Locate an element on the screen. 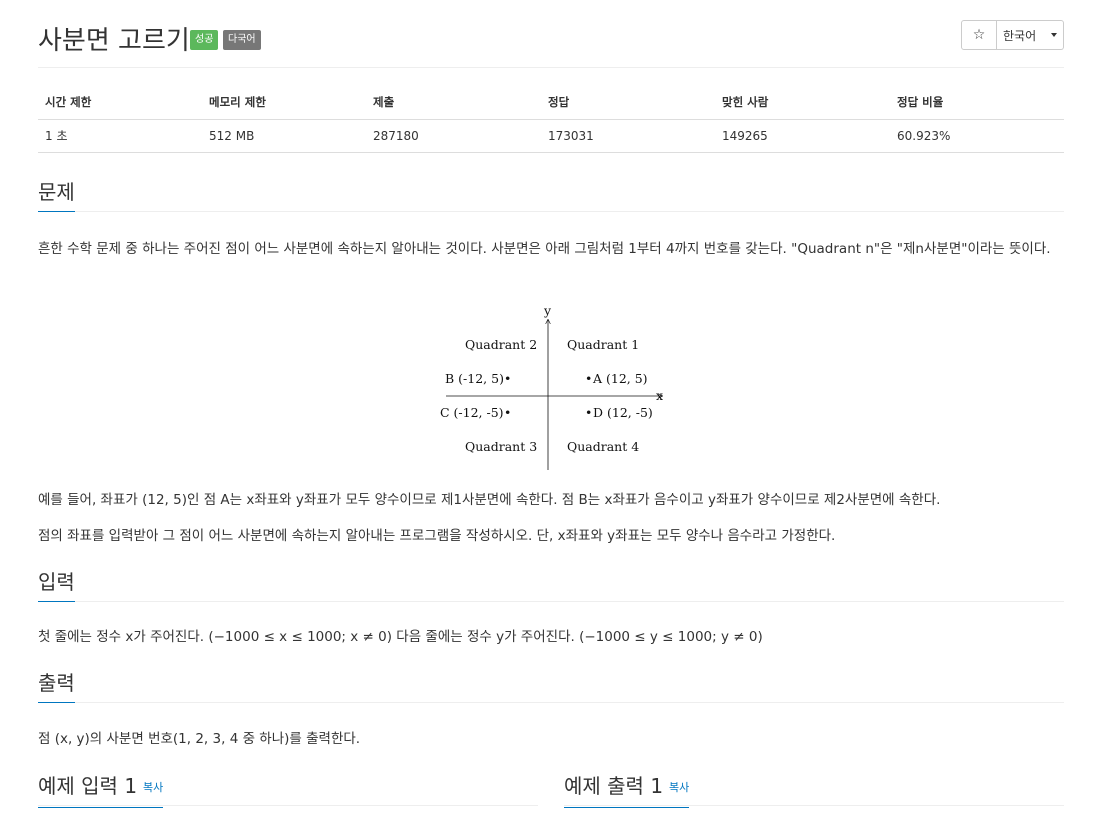 The image size is (1100, 817). time-limit-value: 1 초 is located at coordinates (120, 136).